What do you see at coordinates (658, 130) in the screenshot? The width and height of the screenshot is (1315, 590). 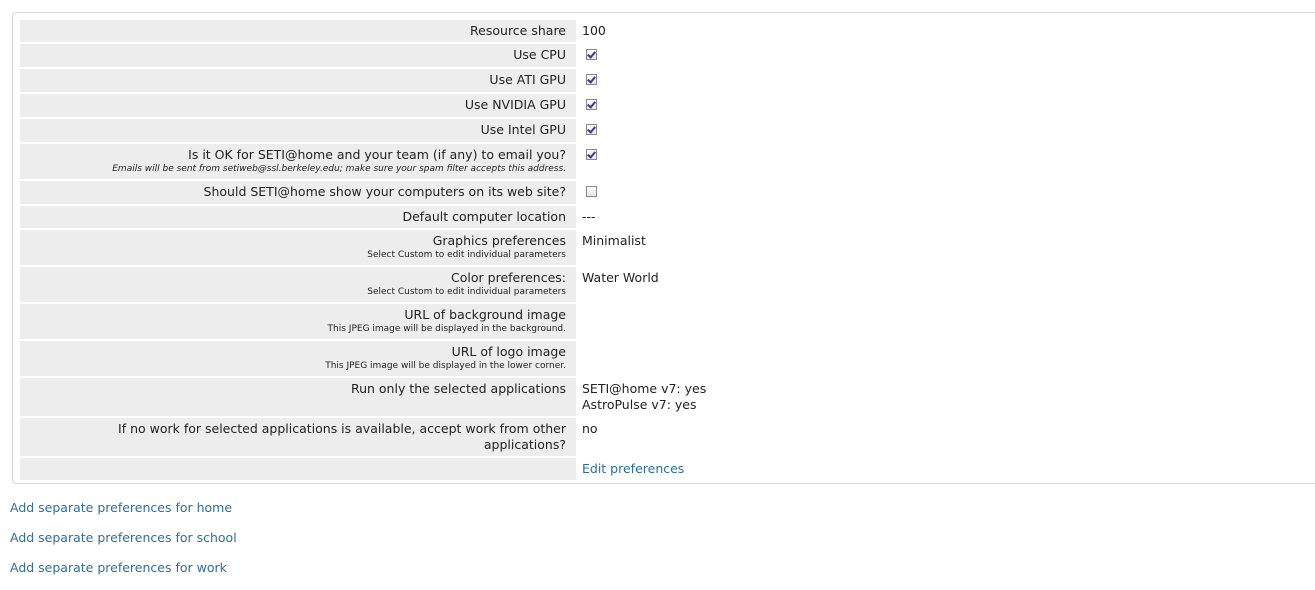 I see `pref-row-use-intel-gpu: Use Intel GPU` at bounding box center [658, 130].